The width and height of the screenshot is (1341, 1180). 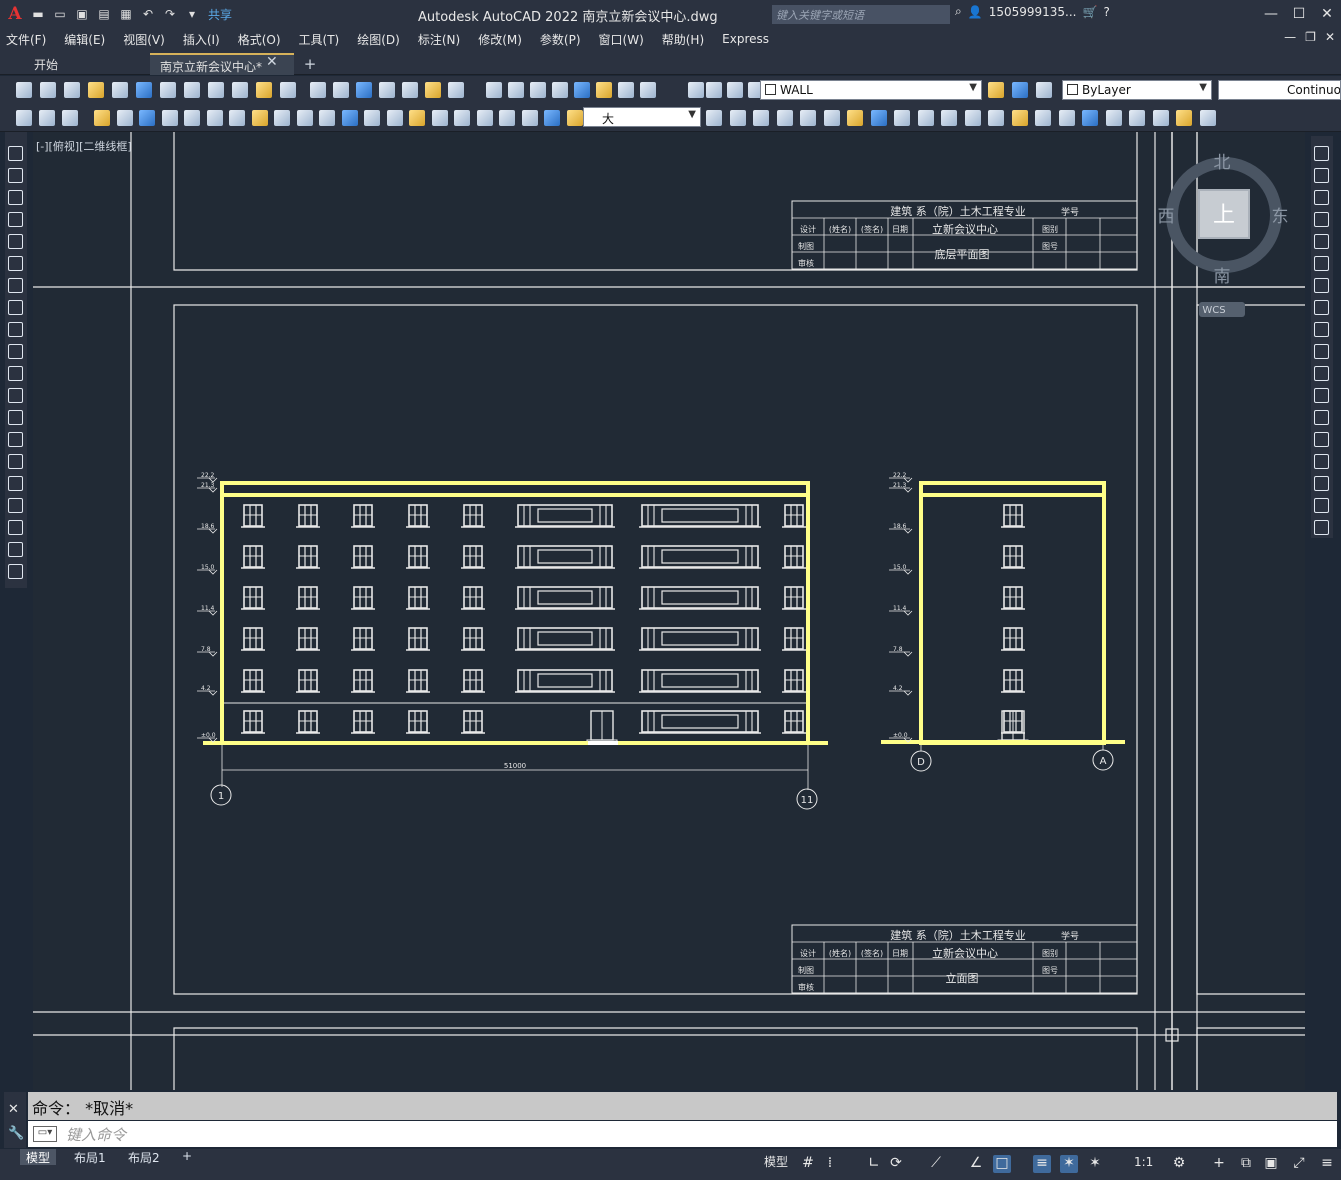 What do you see at coordinates (1279, 90) in the screenshot?
I see `linetype-dropdown: Continuo` at bounding box center [1279, 90].